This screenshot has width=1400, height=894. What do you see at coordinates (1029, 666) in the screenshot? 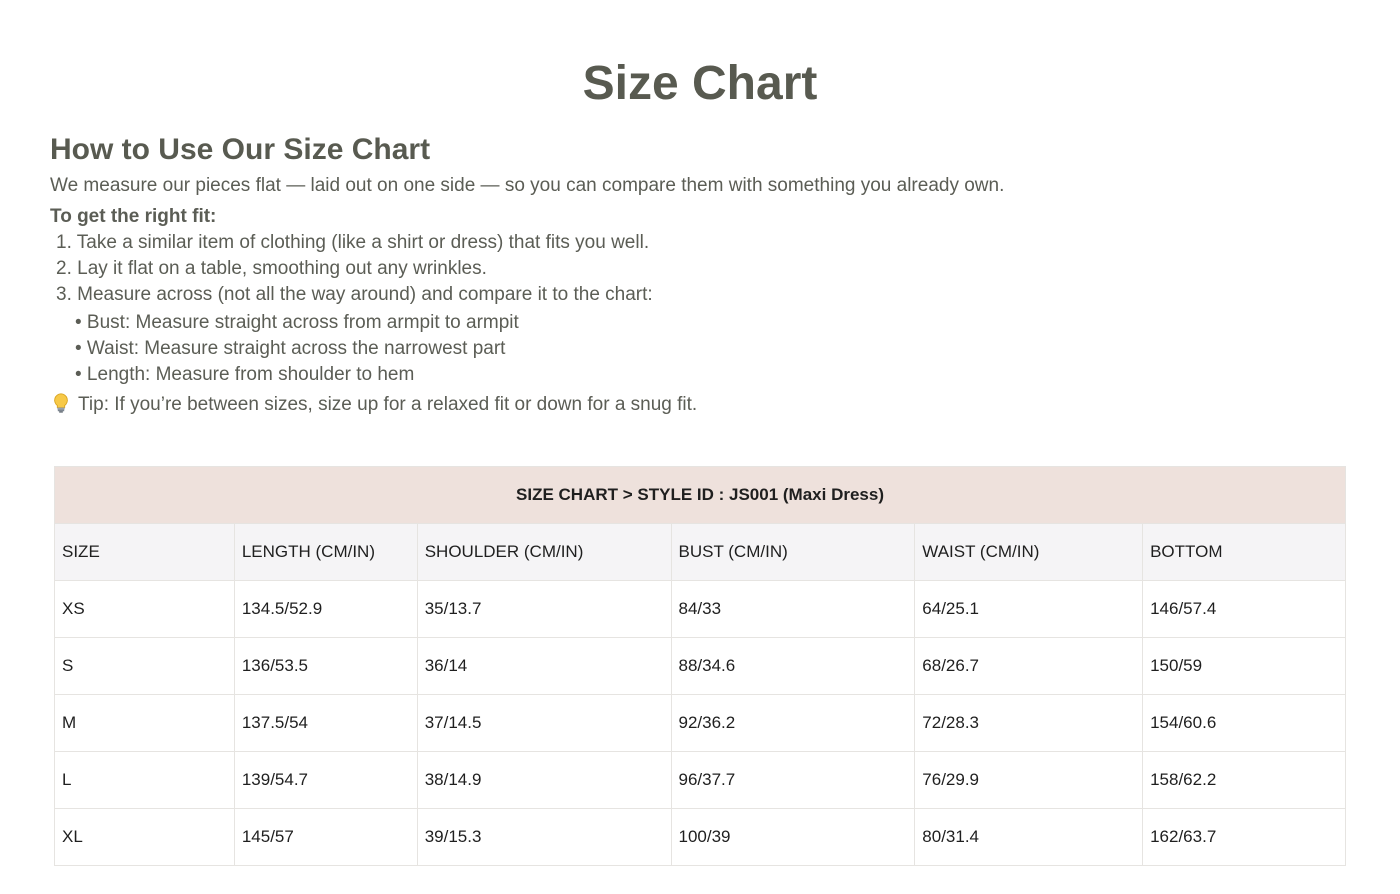
I see `table-cell: 68/26.7` at bounding box center [1029, 666].